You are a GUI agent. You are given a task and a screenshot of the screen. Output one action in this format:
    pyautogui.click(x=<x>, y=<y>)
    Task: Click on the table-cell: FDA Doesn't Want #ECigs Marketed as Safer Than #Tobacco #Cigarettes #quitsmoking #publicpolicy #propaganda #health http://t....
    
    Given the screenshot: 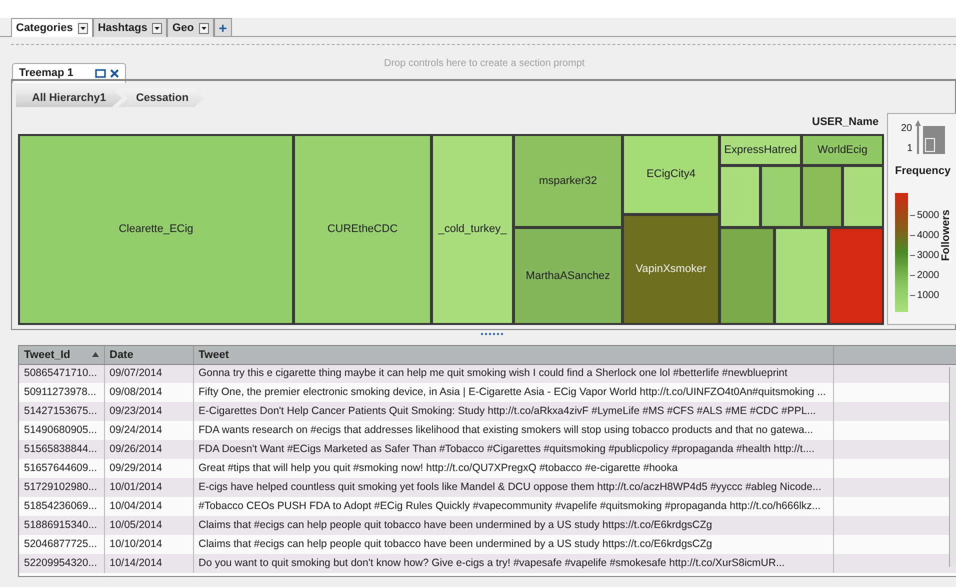 What is the action you would take?
    pyautogui.click(x=513, y=449)
    